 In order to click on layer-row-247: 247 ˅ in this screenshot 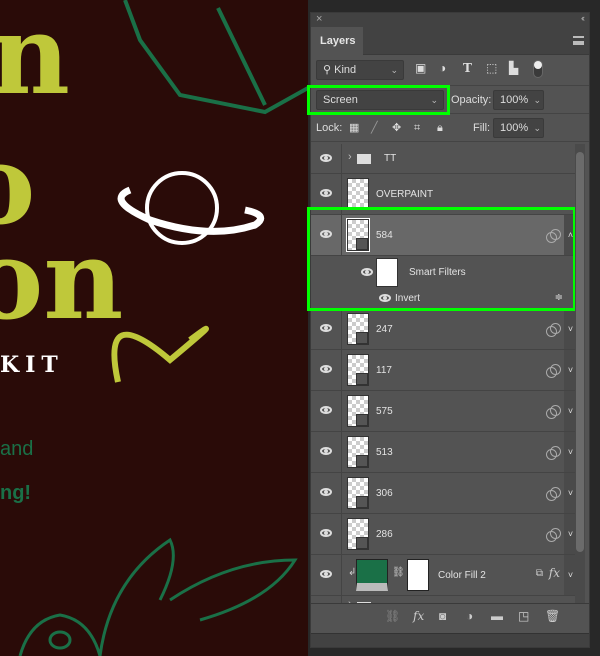, I will do `click(444, 329)`.